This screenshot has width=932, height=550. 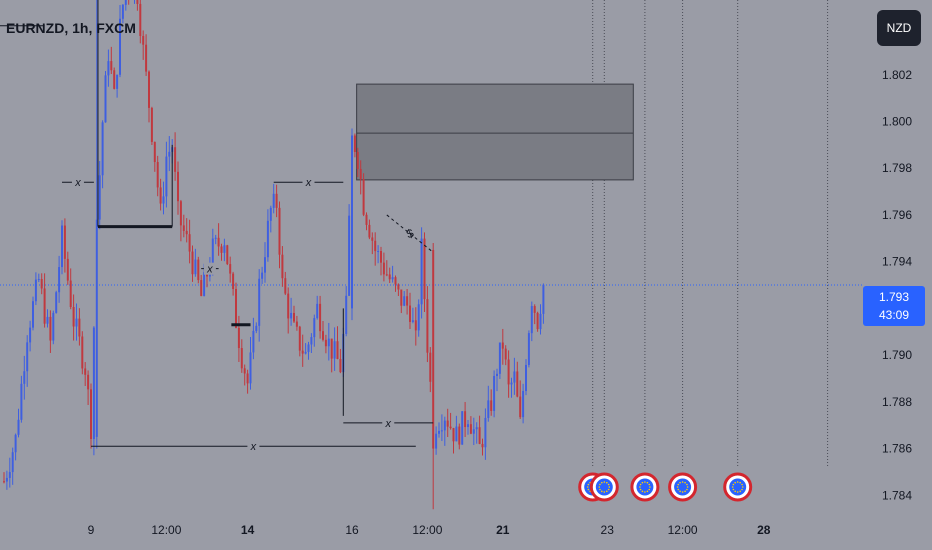 What do you see at coordinates (409, 234) in the screenshot?
I see `sweep-label: $` at bounding box center [409, 234].